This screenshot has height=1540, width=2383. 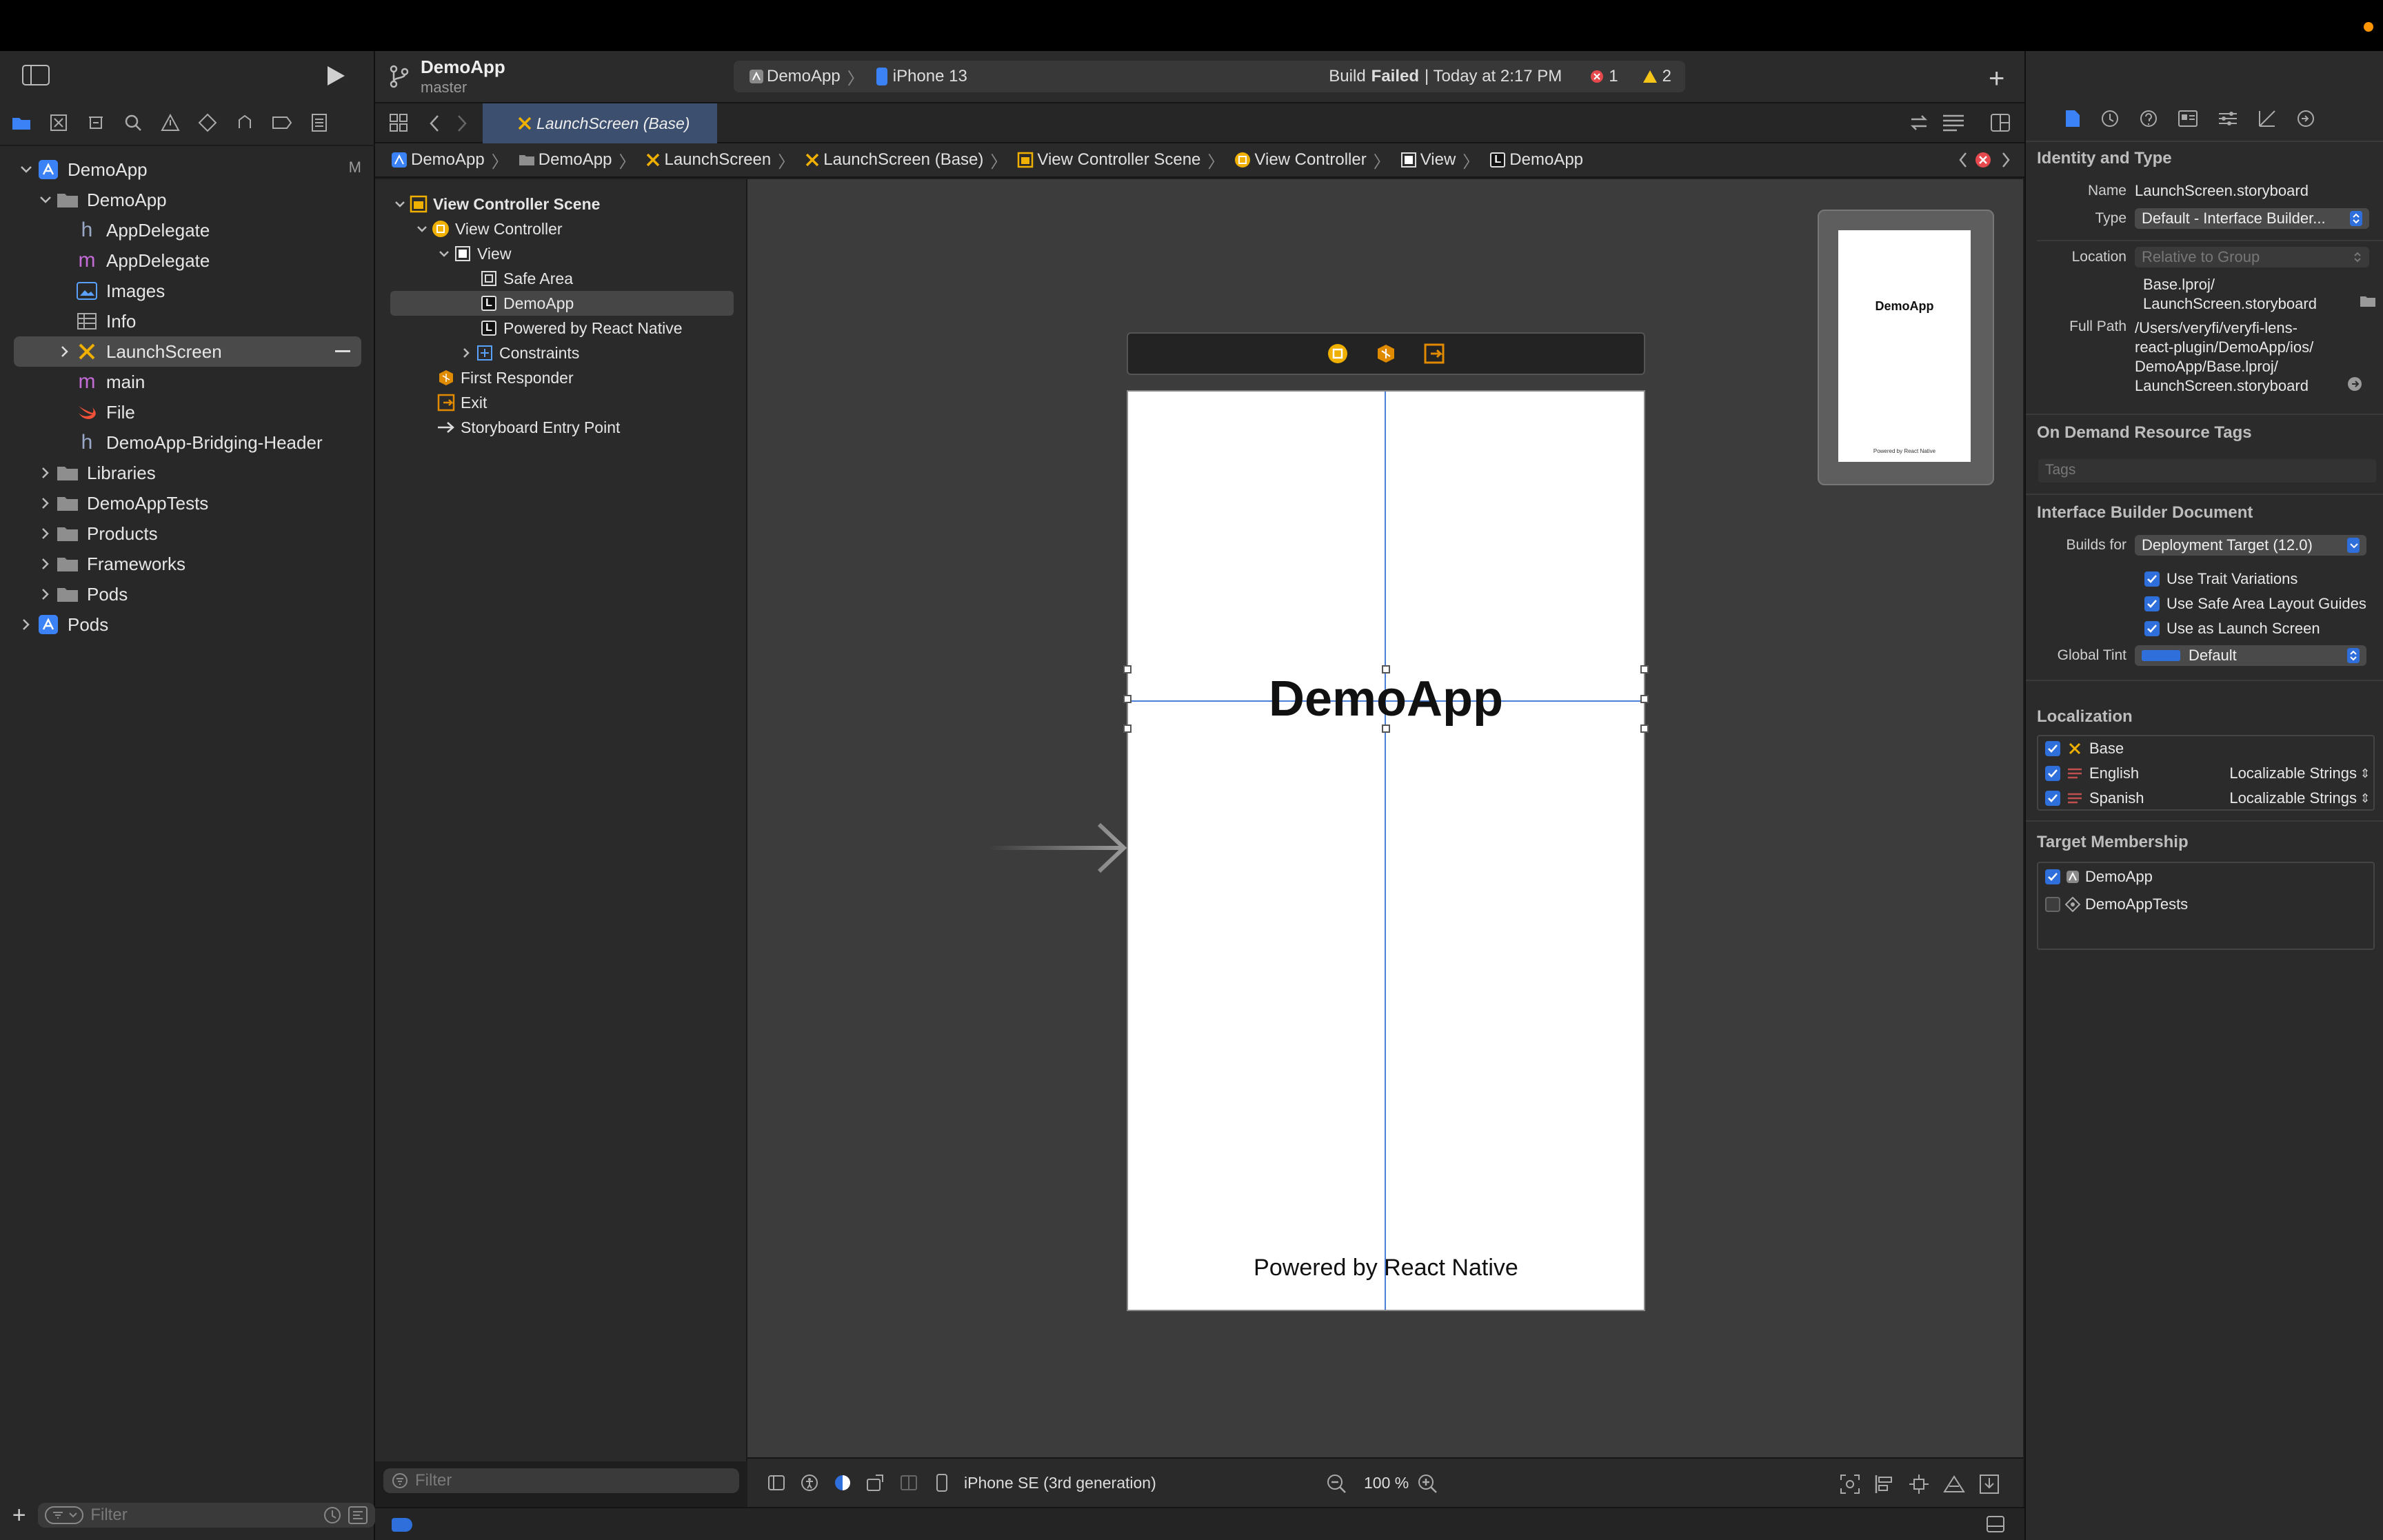 I want to click on run-icon, so click(x=335, y=76).